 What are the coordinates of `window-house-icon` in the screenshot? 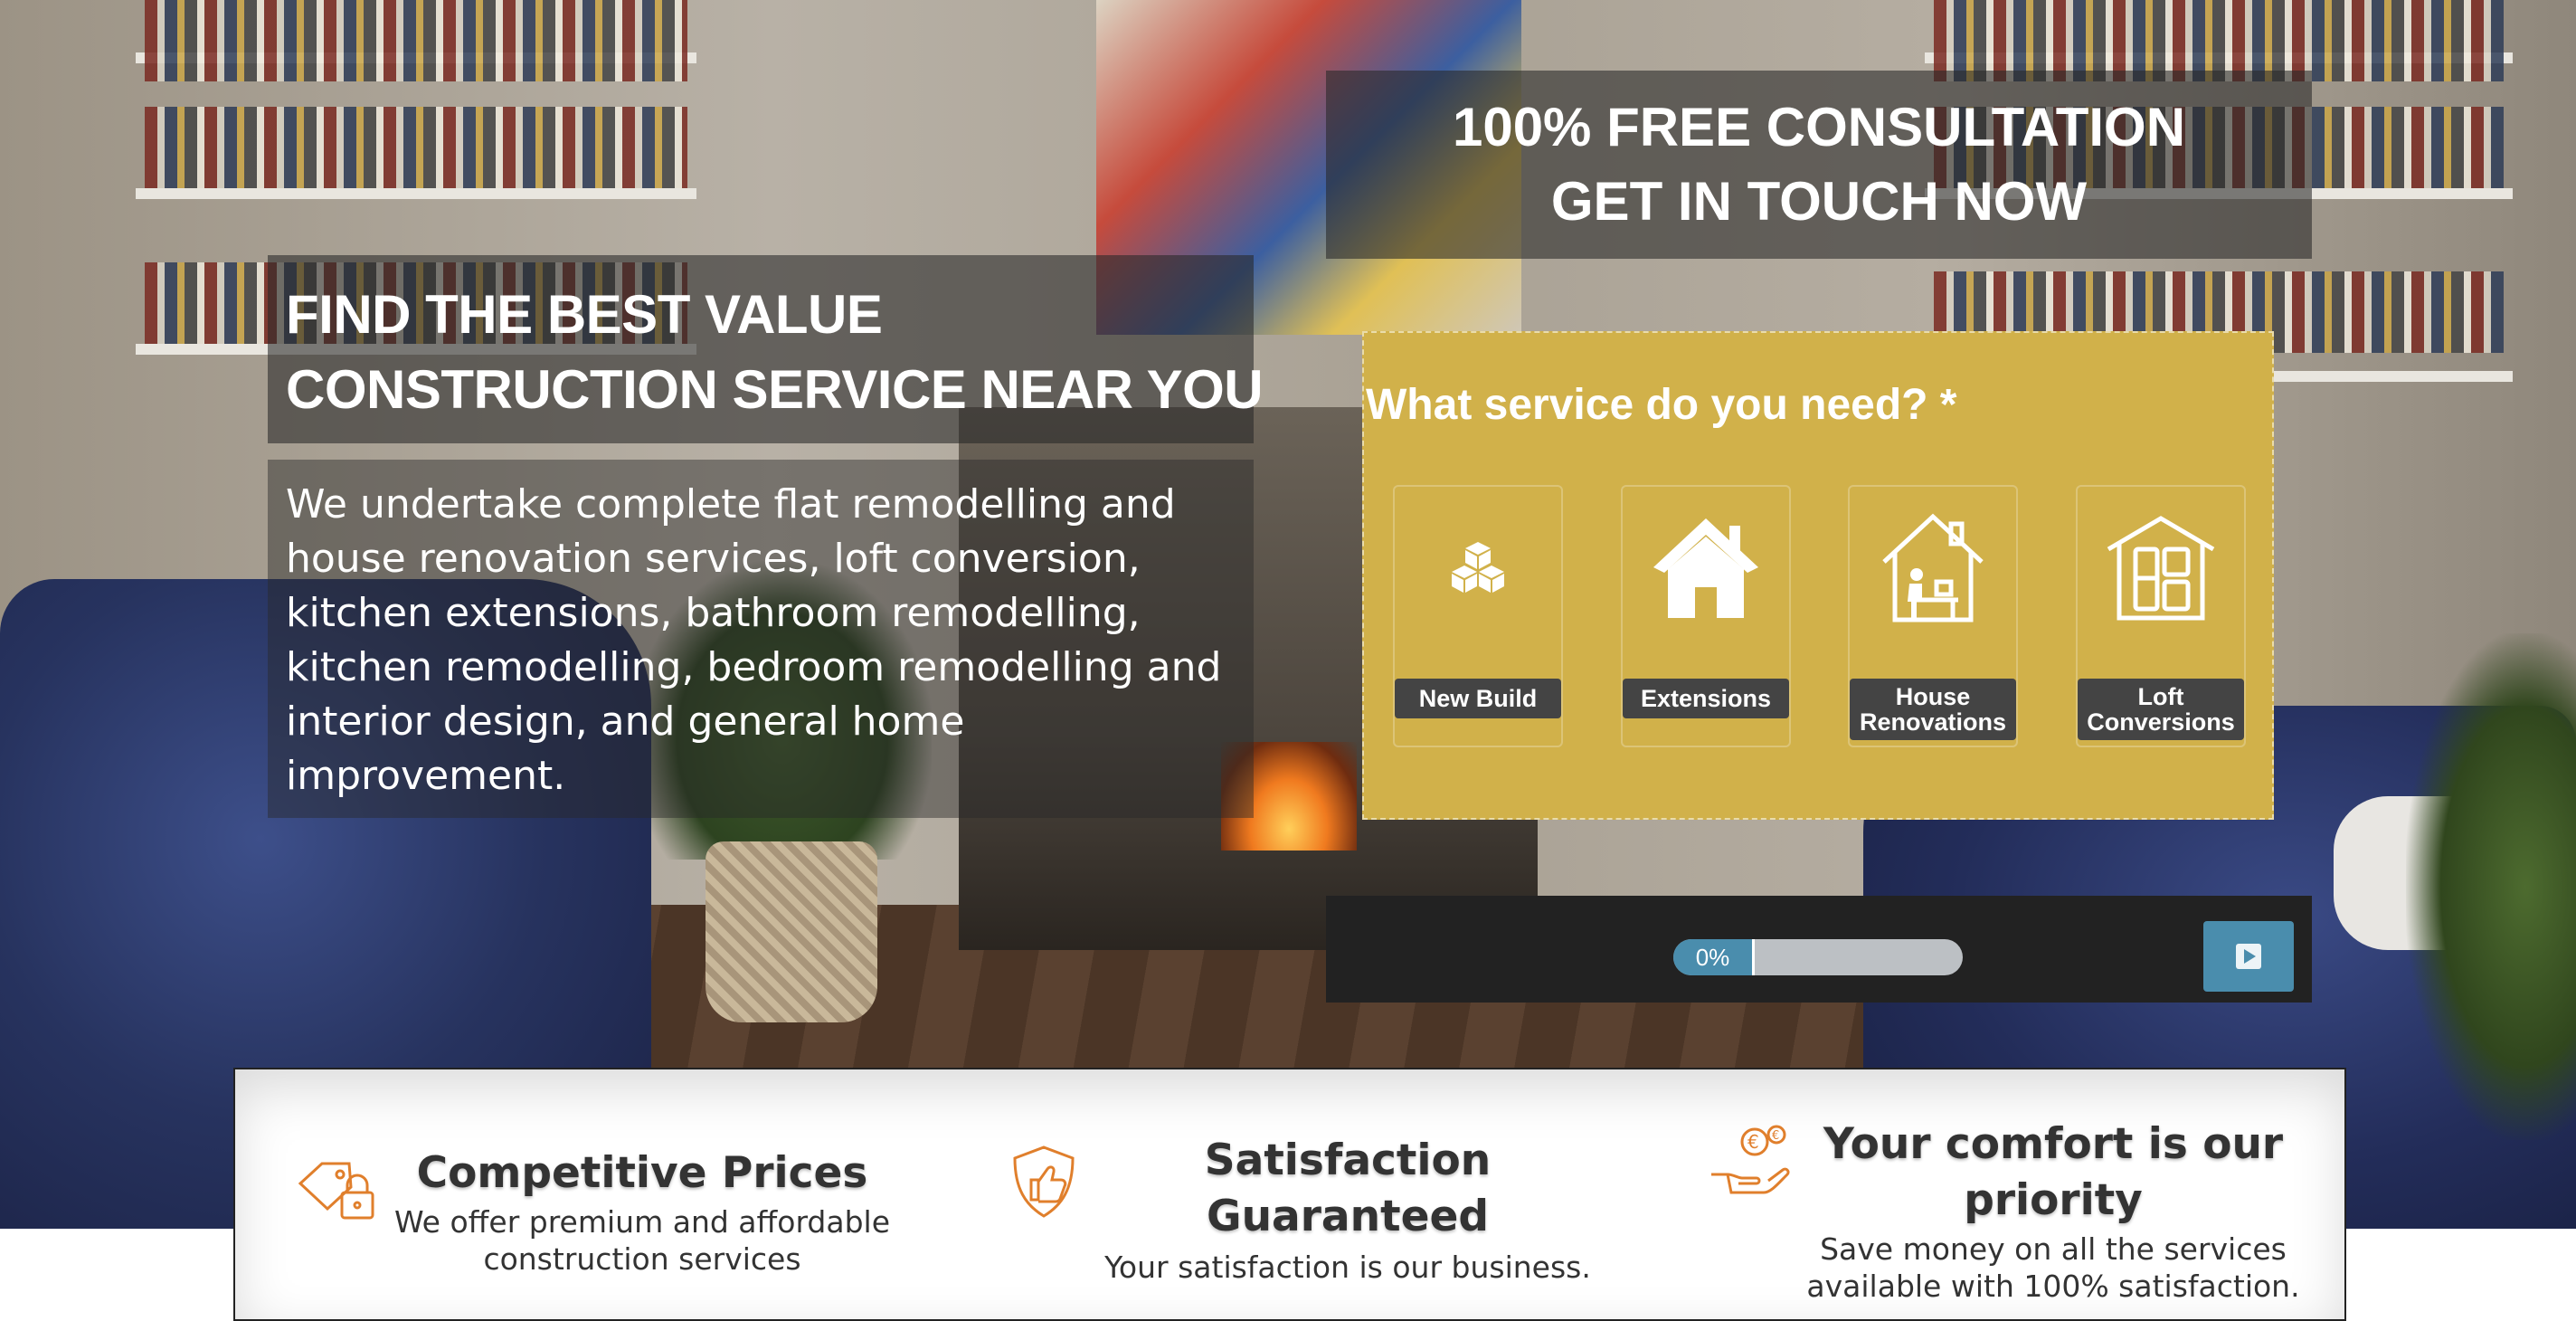 It's located at (2161, 567).